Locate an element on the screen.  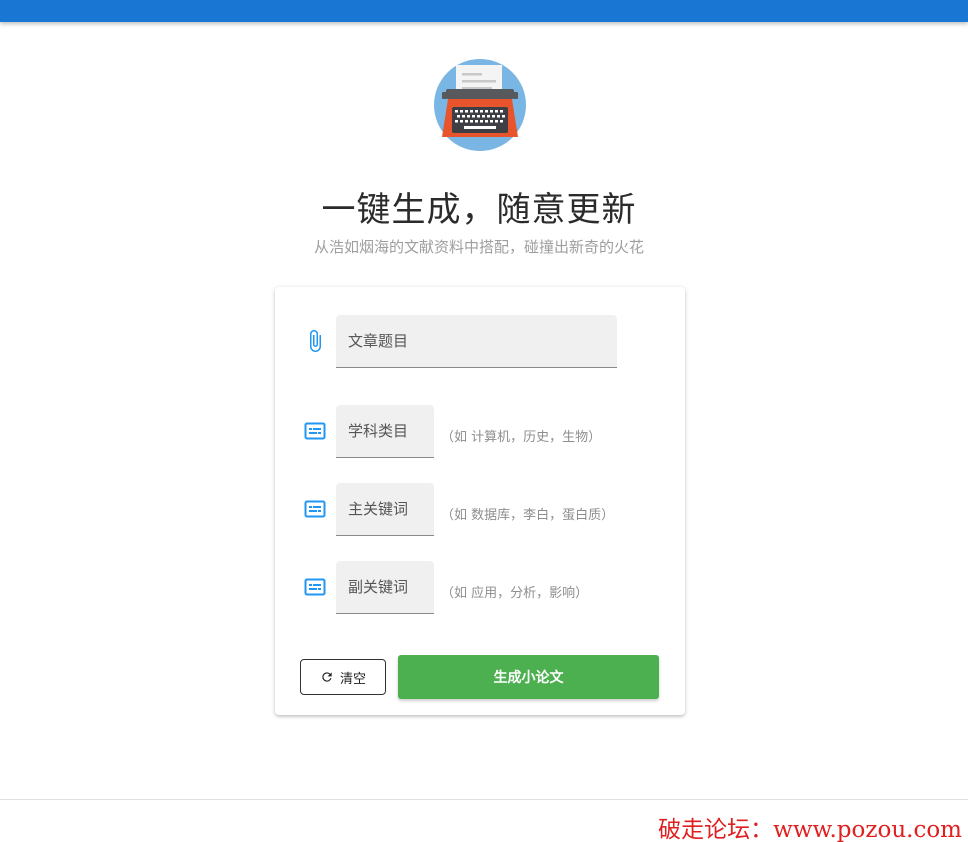
generate-paper-button-label: 生成小论文 is located at coordinates (528, 678).